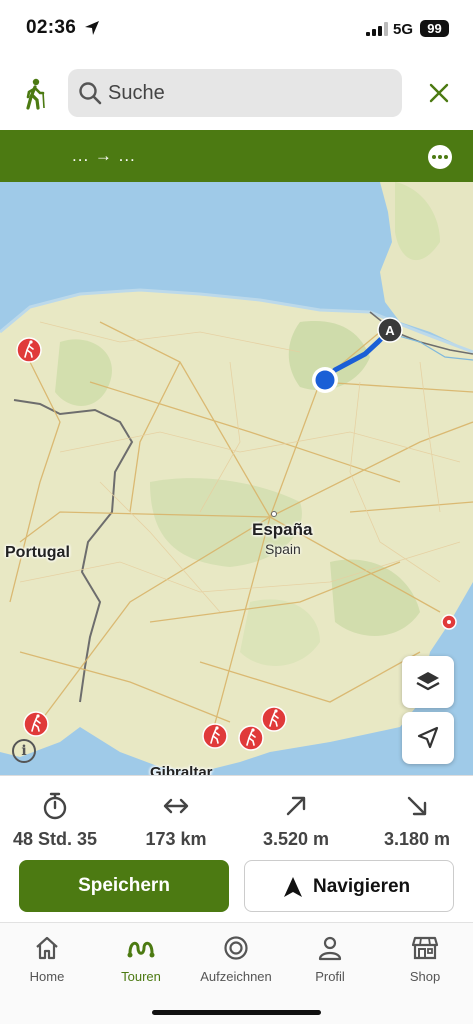  I want to click on network-type: 5G, so click(403, 29).